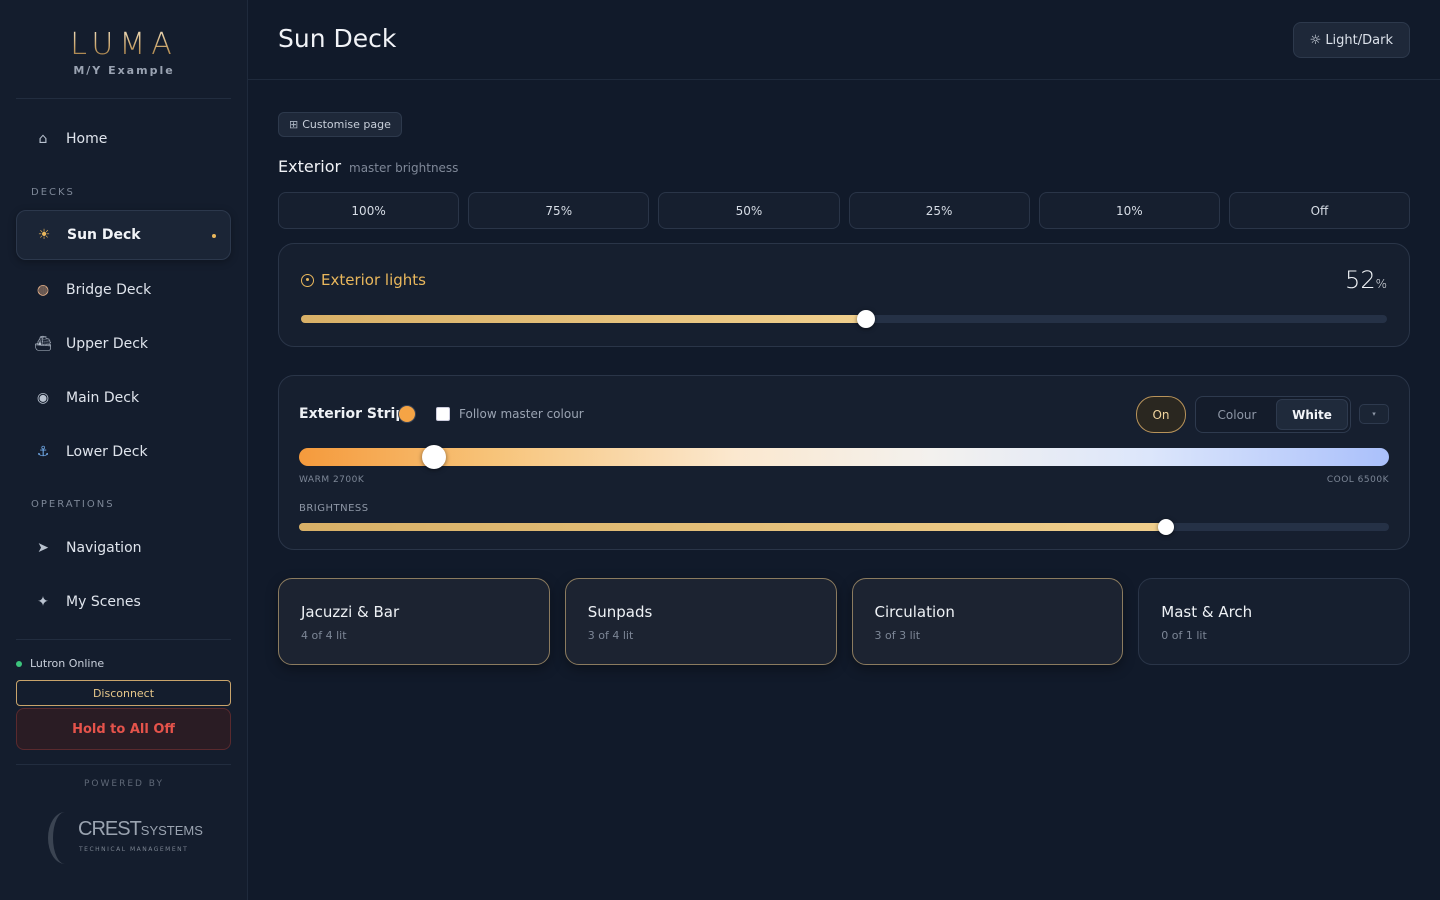 This screenshot has width=1440, height=900. I want to click on brightness-presets: 100% 75% 50% 25% 10% Off, so click(844, 210).